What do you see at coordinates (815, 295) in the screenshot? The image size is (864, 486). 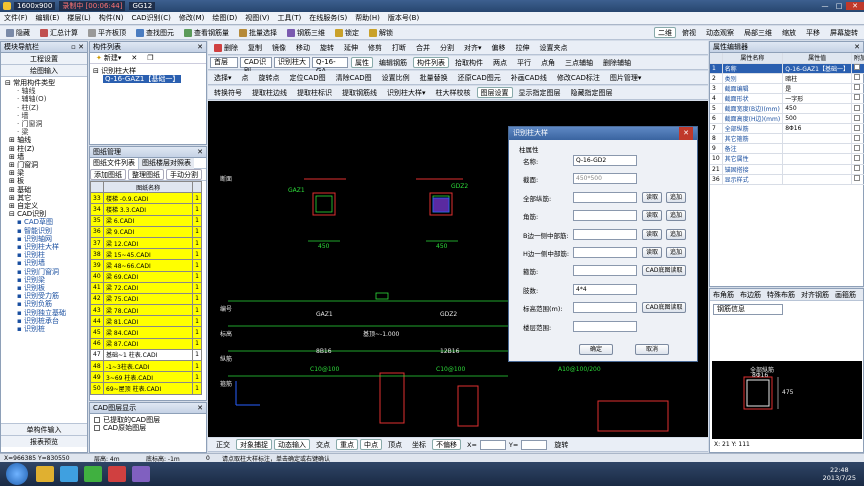 I see `tab-align-rebar: 对齐钢筋` at bounding box center [815, 295].